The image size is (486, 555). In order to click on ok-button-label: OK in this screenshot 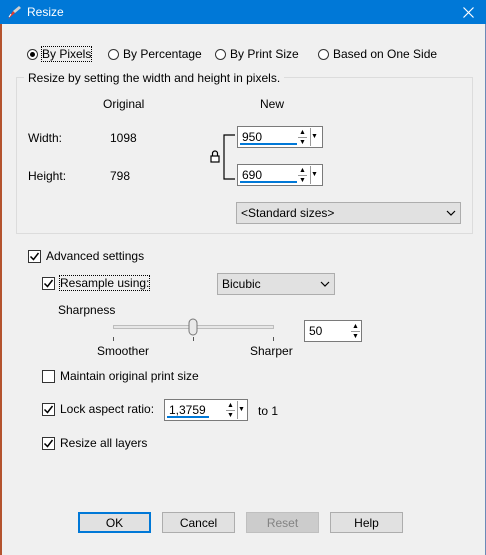, I will do `click(114, 522)`.